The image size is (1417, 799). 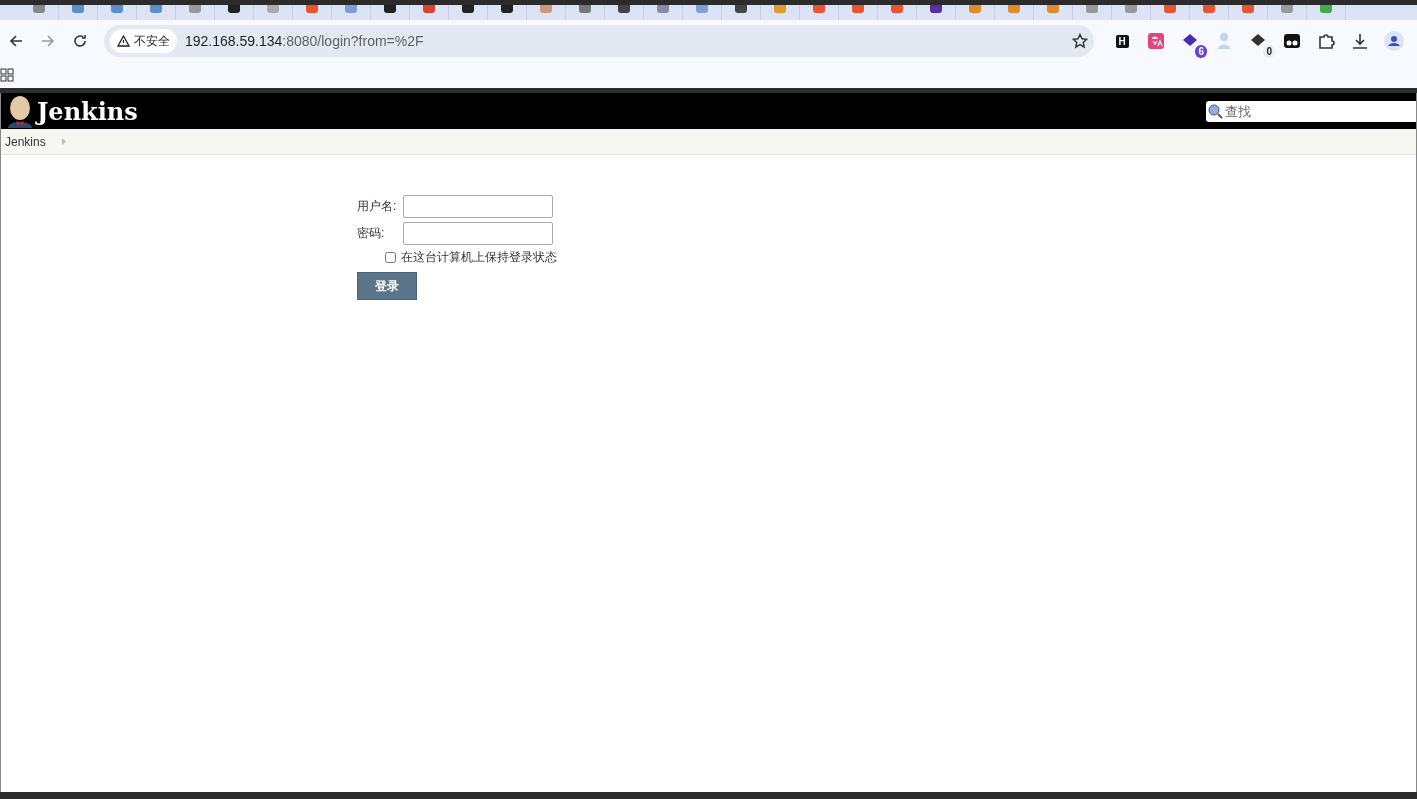 What do you see at coordinates (1394, 41) in the screenshot?
I see `profile-icon` at bounding box center [1394, 41].